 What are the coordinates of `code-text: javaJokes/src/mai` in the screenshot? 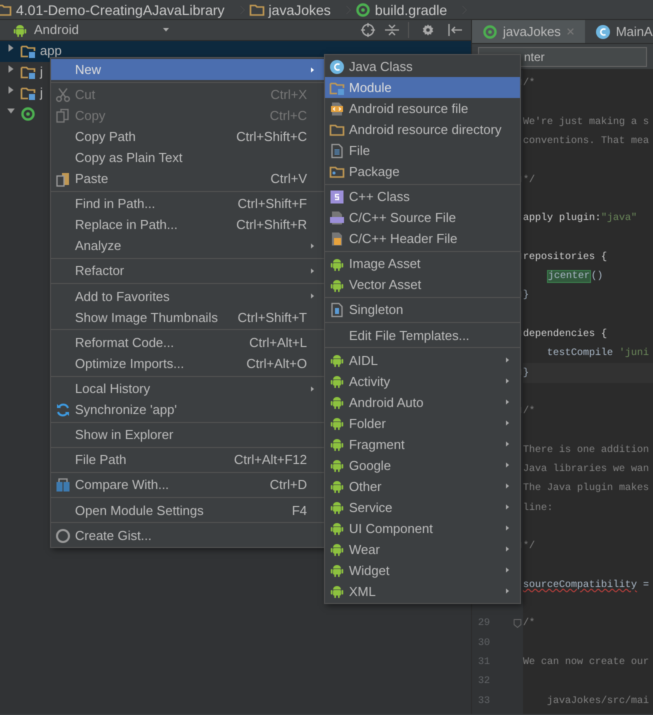 It's located at (598, 701).